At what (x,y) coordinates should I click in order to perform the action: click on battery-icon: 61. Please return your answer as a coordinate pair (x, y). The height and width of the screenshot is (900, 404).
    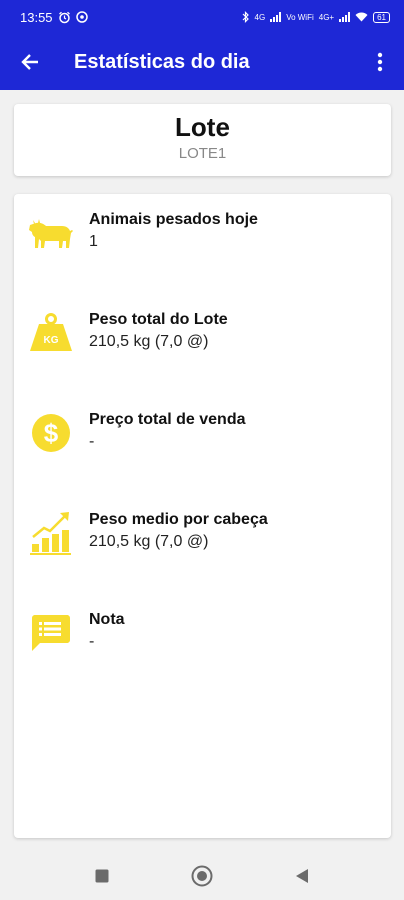
    Looking at the image, I should click on (381, 17).